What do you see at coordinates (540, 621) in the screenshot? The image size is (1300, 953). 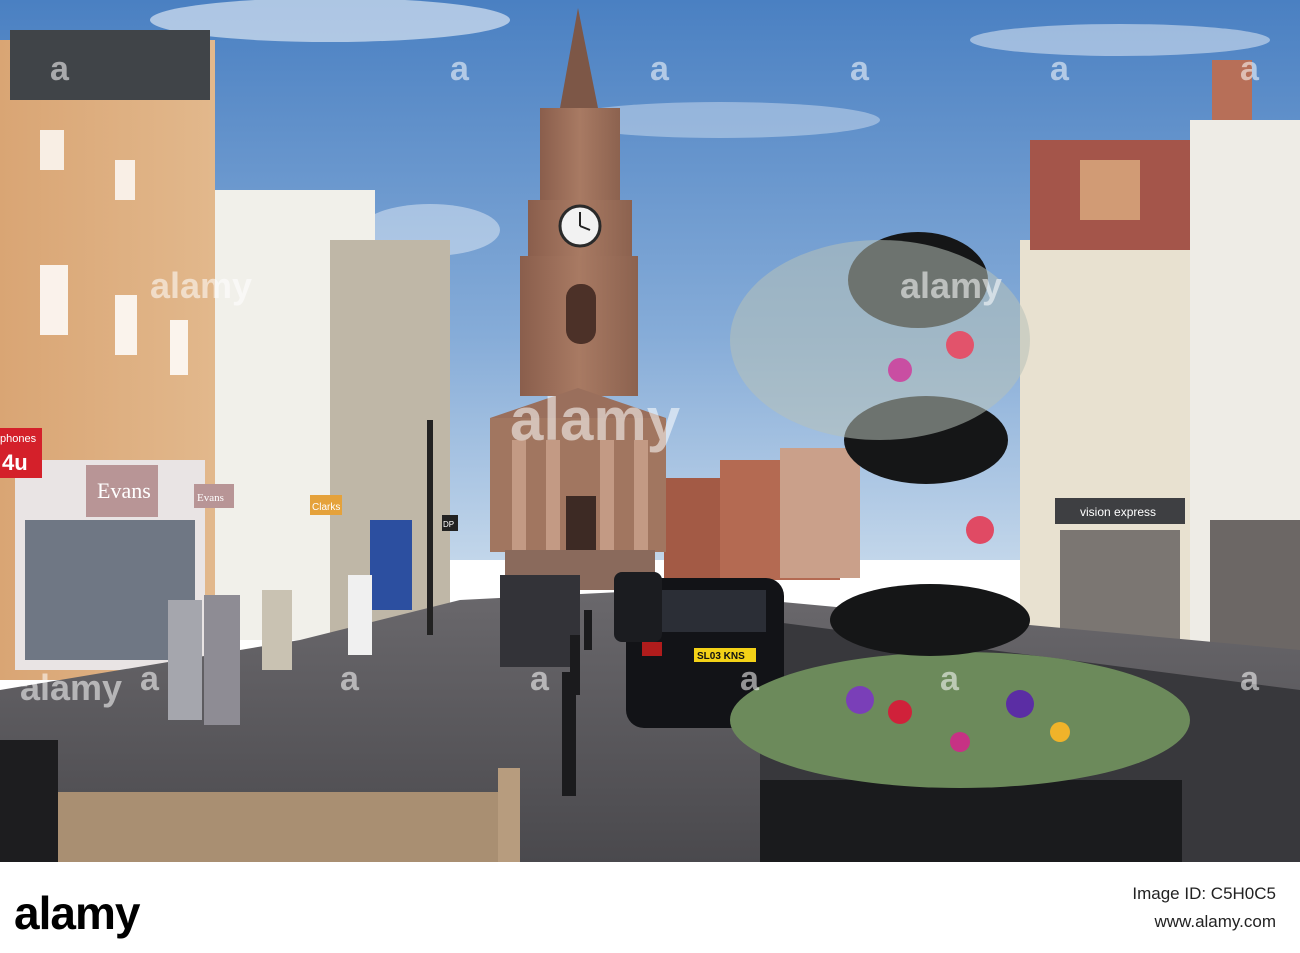 I see `pedestrian-group` at bounding box center [540, 621].